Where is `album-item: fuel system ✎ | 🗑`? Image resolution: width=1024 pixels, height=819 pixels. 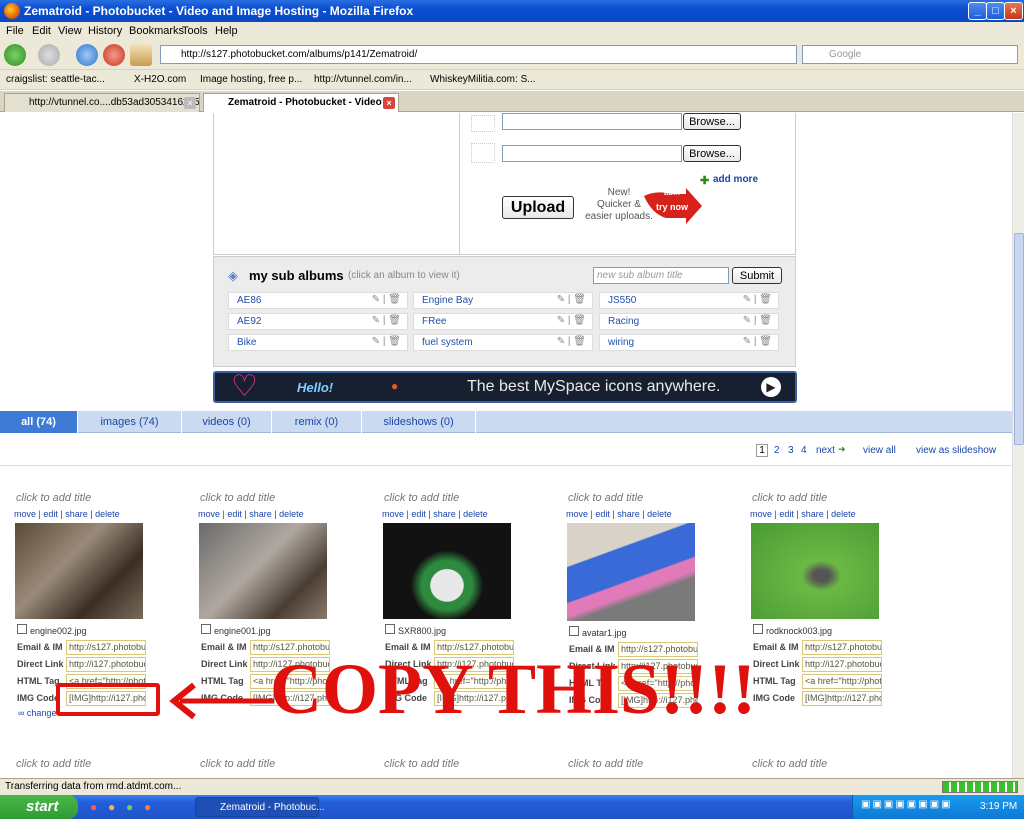
album-item: fuel system ✎ | 🗑 is located at coordinates (503, 342).